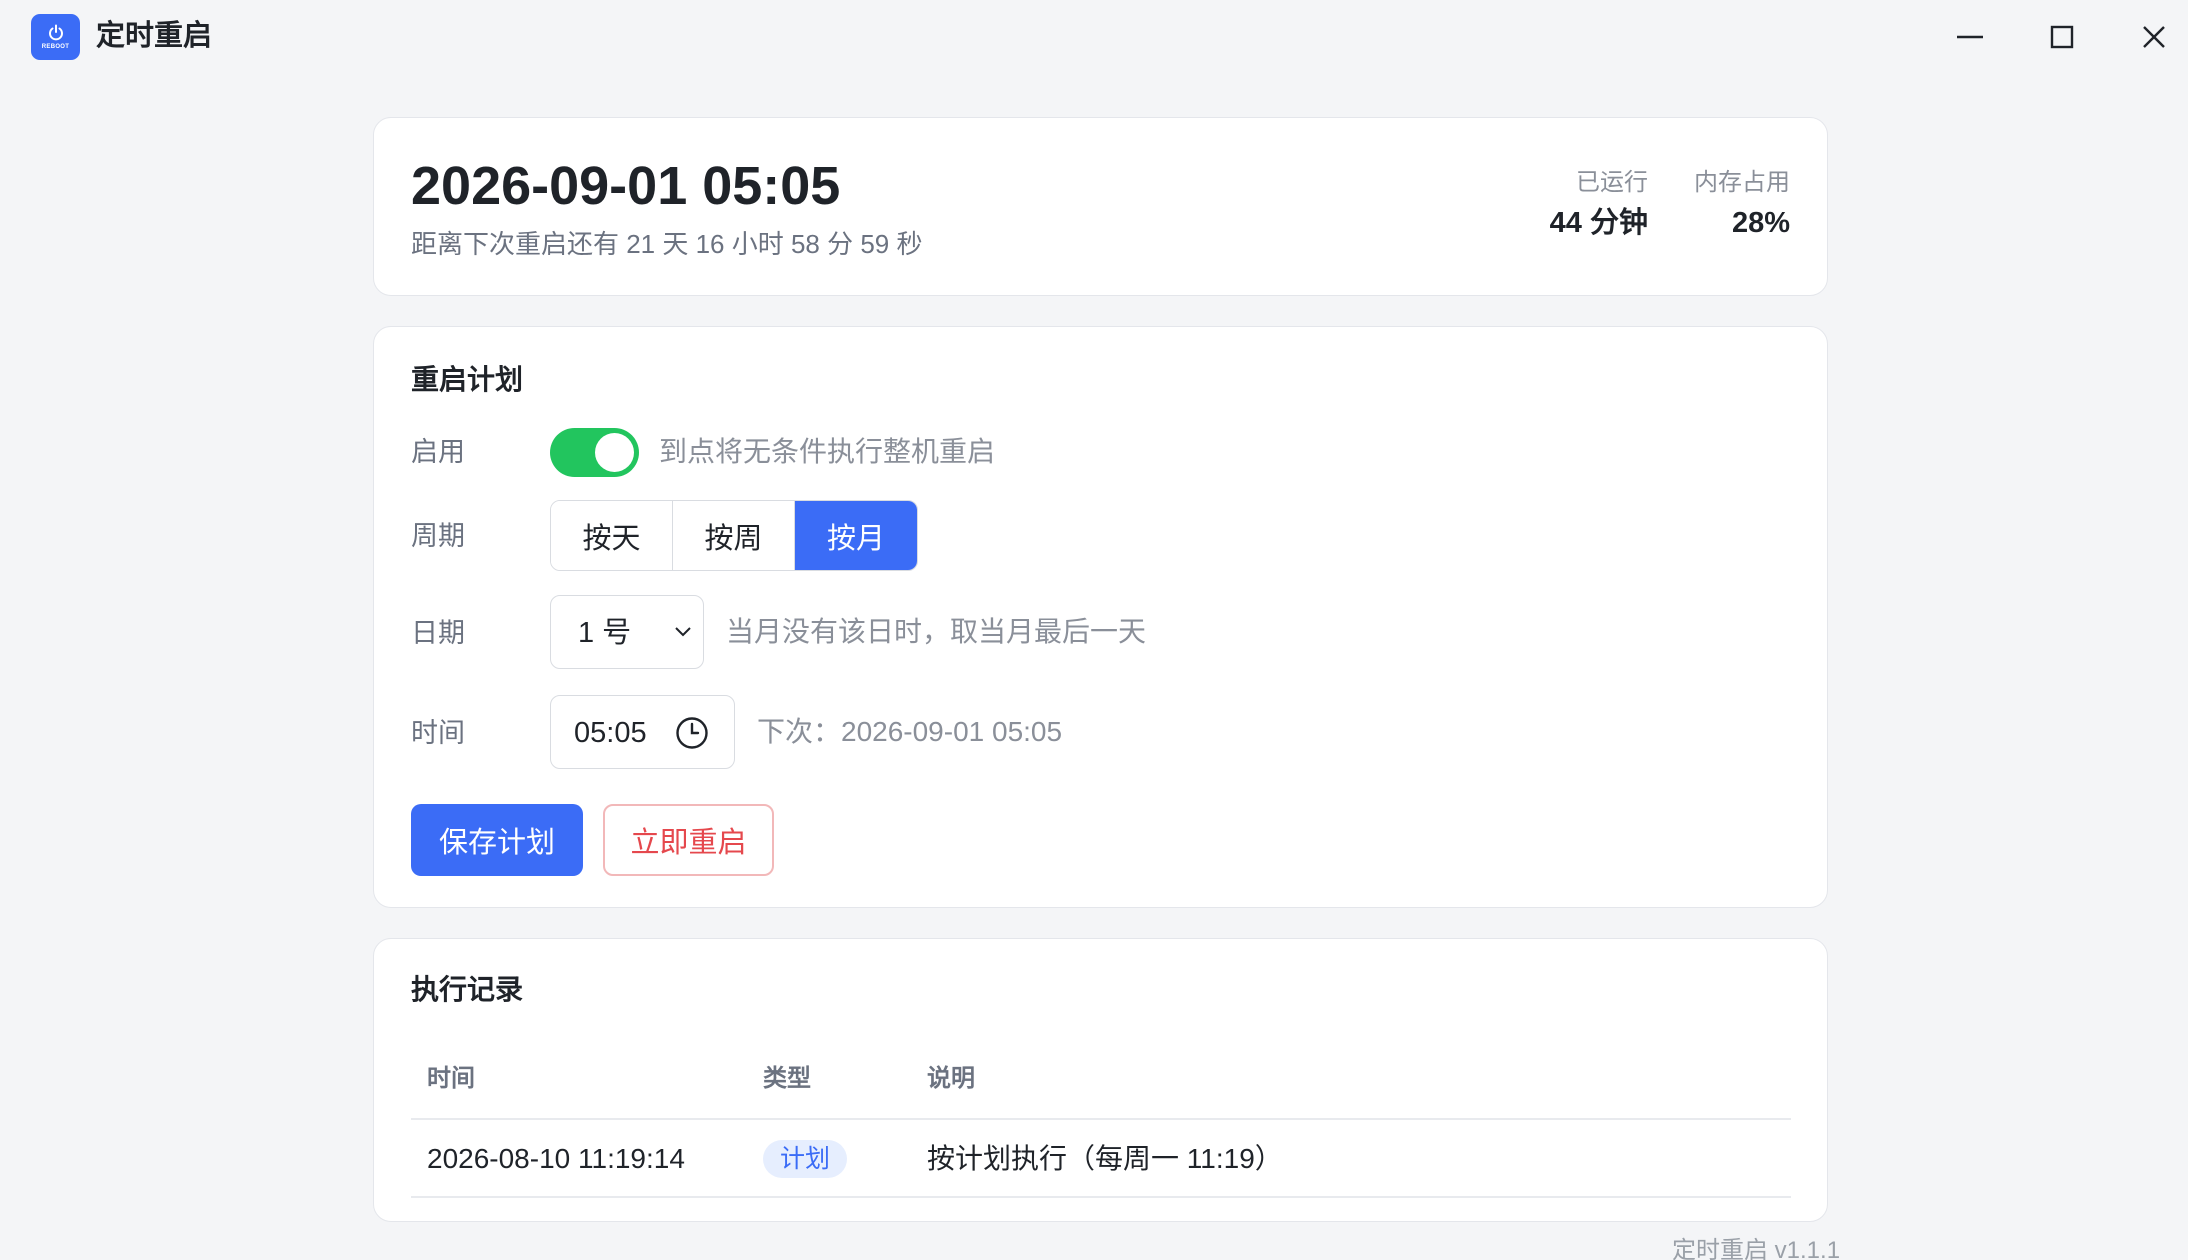 This screenshot has width=2188, height=1260. What do you see at coordinates (438, 633) in the screenshot?
I see `date-label: 日期` at bounding box center [438, 633].